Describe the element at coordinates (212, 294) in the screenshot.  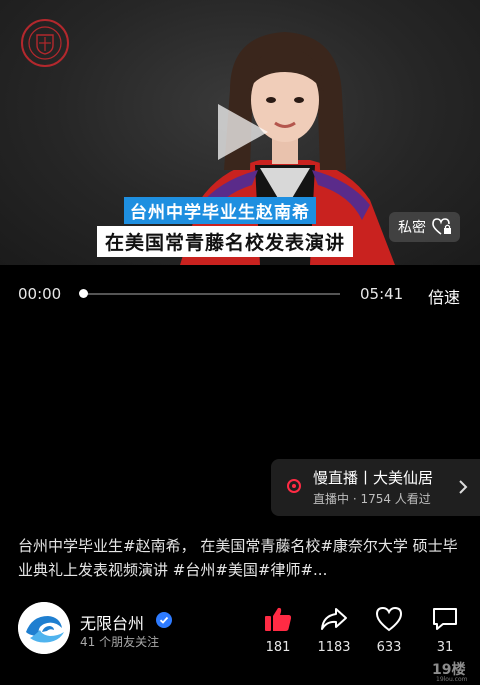
I see `progress-track` at that location.